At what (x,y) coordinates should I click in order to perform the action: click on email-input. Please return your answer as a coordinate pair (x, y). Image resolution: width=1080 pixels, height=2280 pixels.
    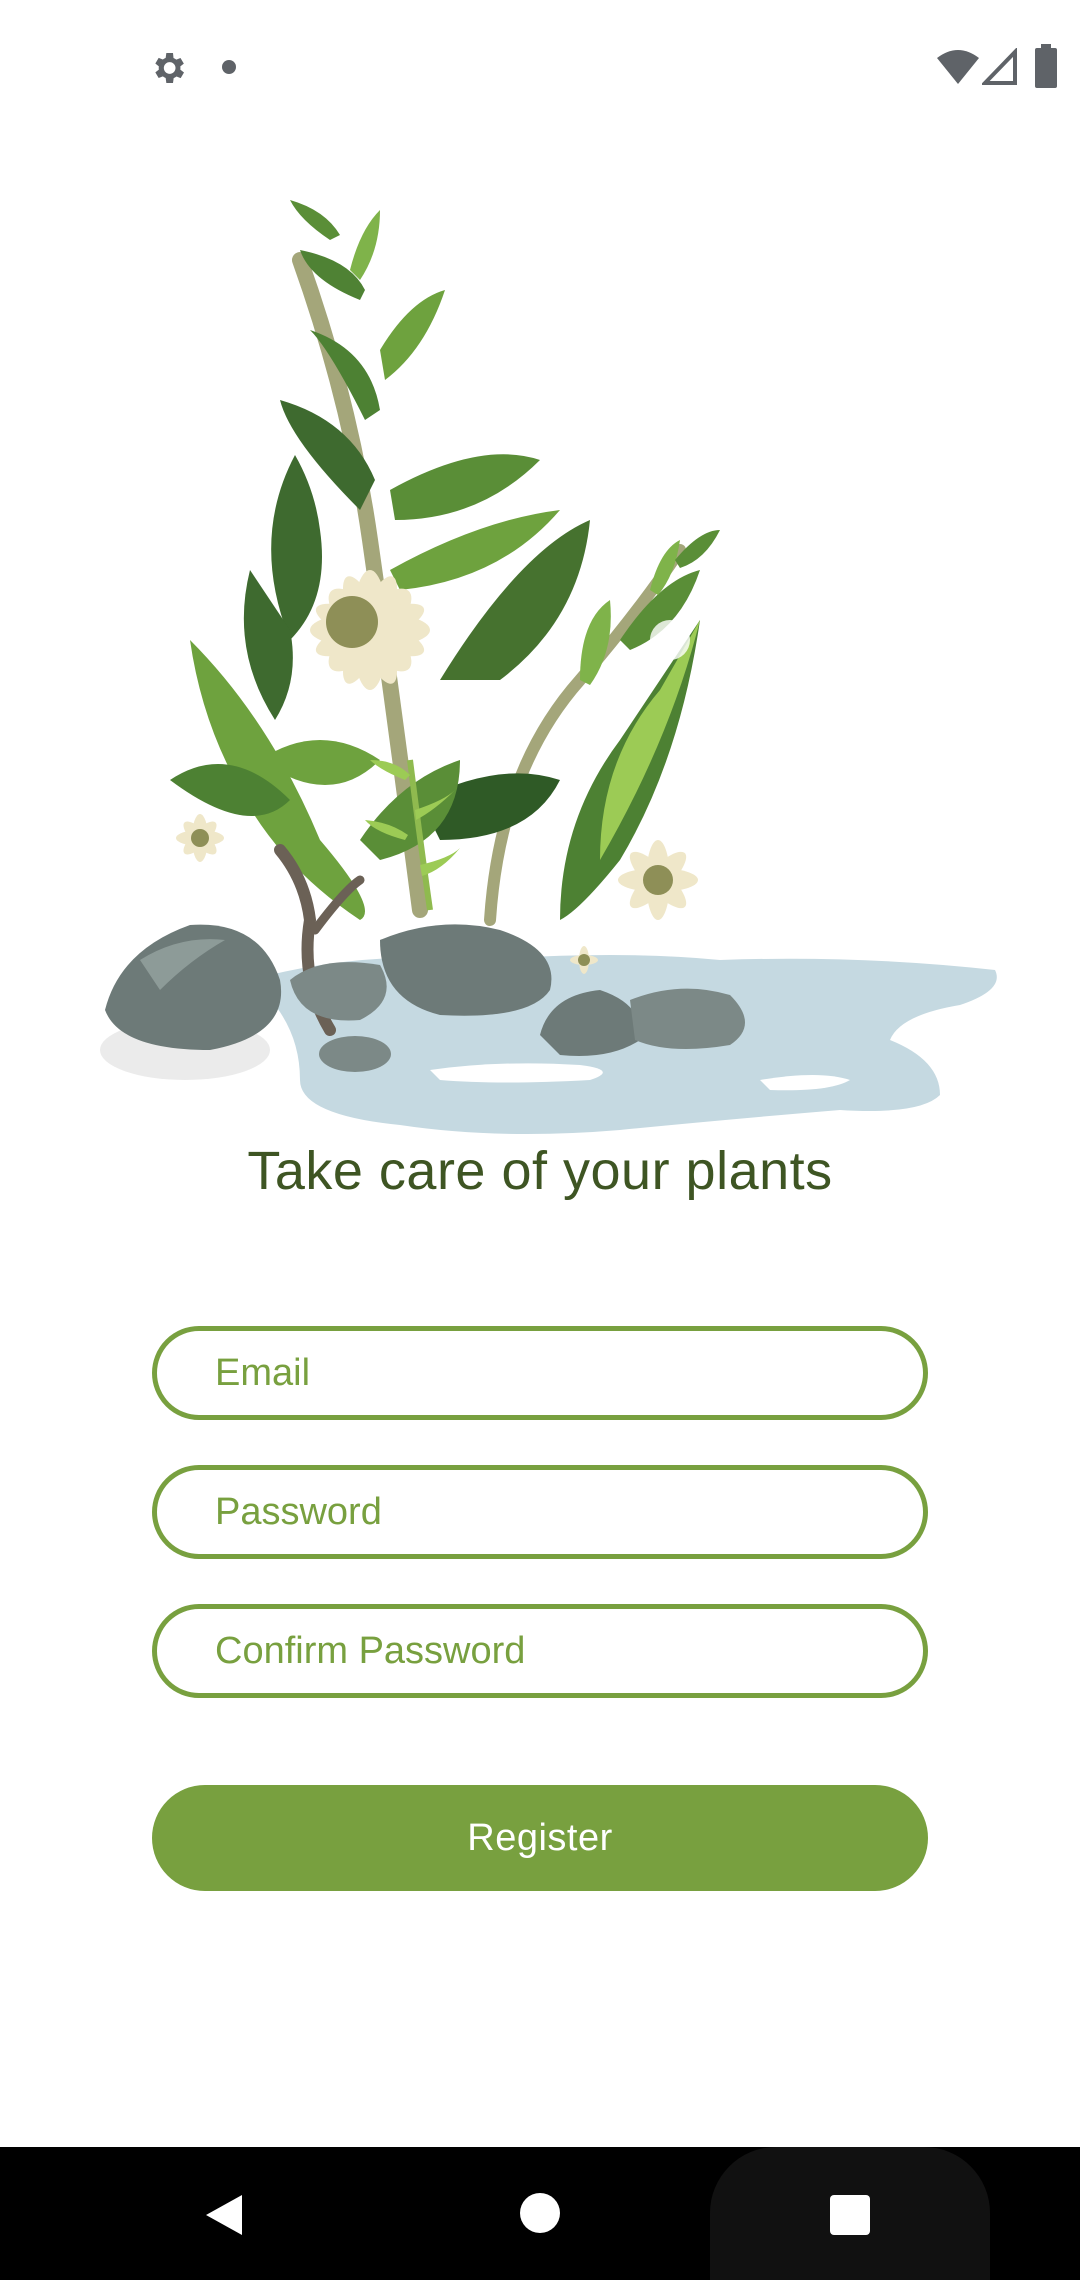
    Looking at the image, I should click on (568, 1373).